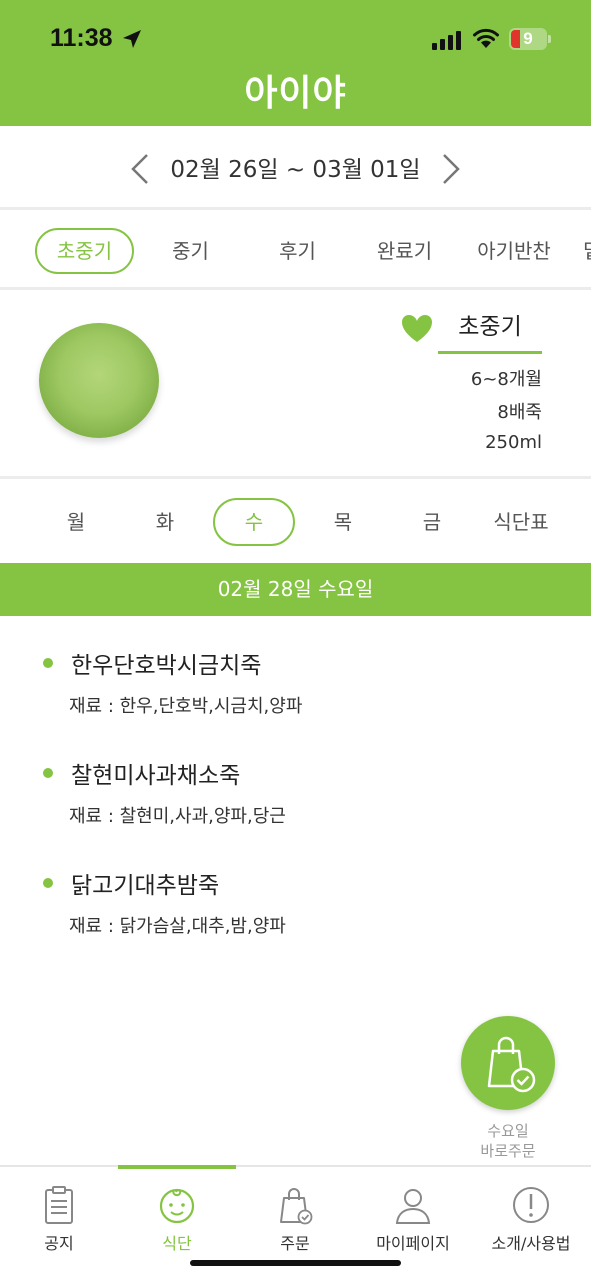  What do you see at coordinates (404, 251) in the screenshot?
I see `stage-tab-complete: 완료기` at bounding box center [404, 251].